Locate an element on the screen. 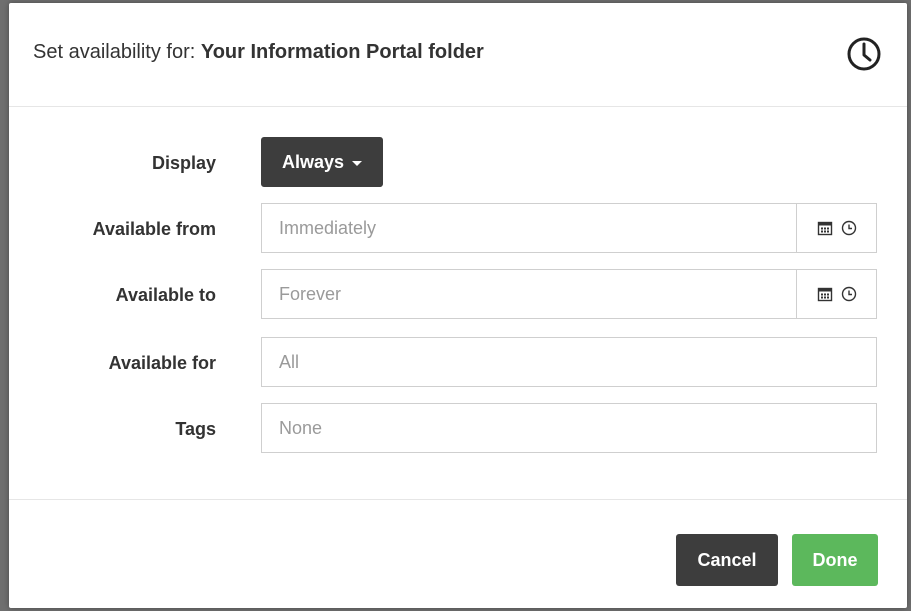  available-to-picker is located at coordinates (836, 294).